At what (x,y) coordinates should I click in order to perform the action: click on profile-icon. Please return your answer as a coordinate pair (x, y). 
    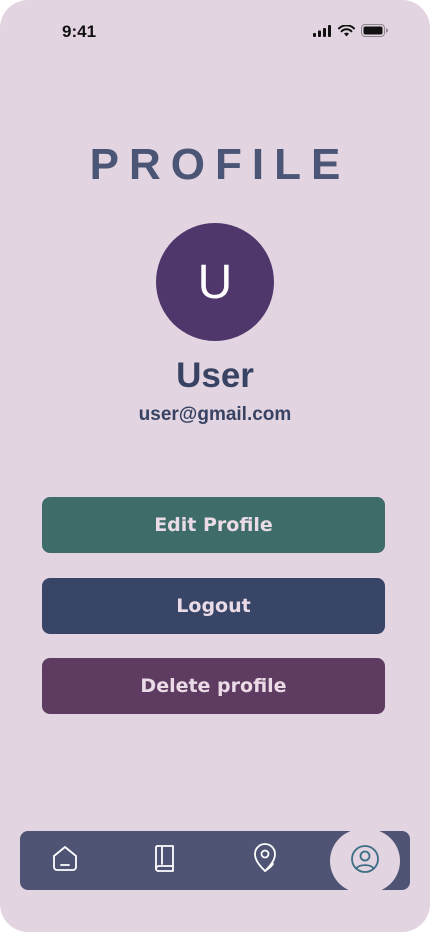
    Looking at the image, I should click on (365, 861).